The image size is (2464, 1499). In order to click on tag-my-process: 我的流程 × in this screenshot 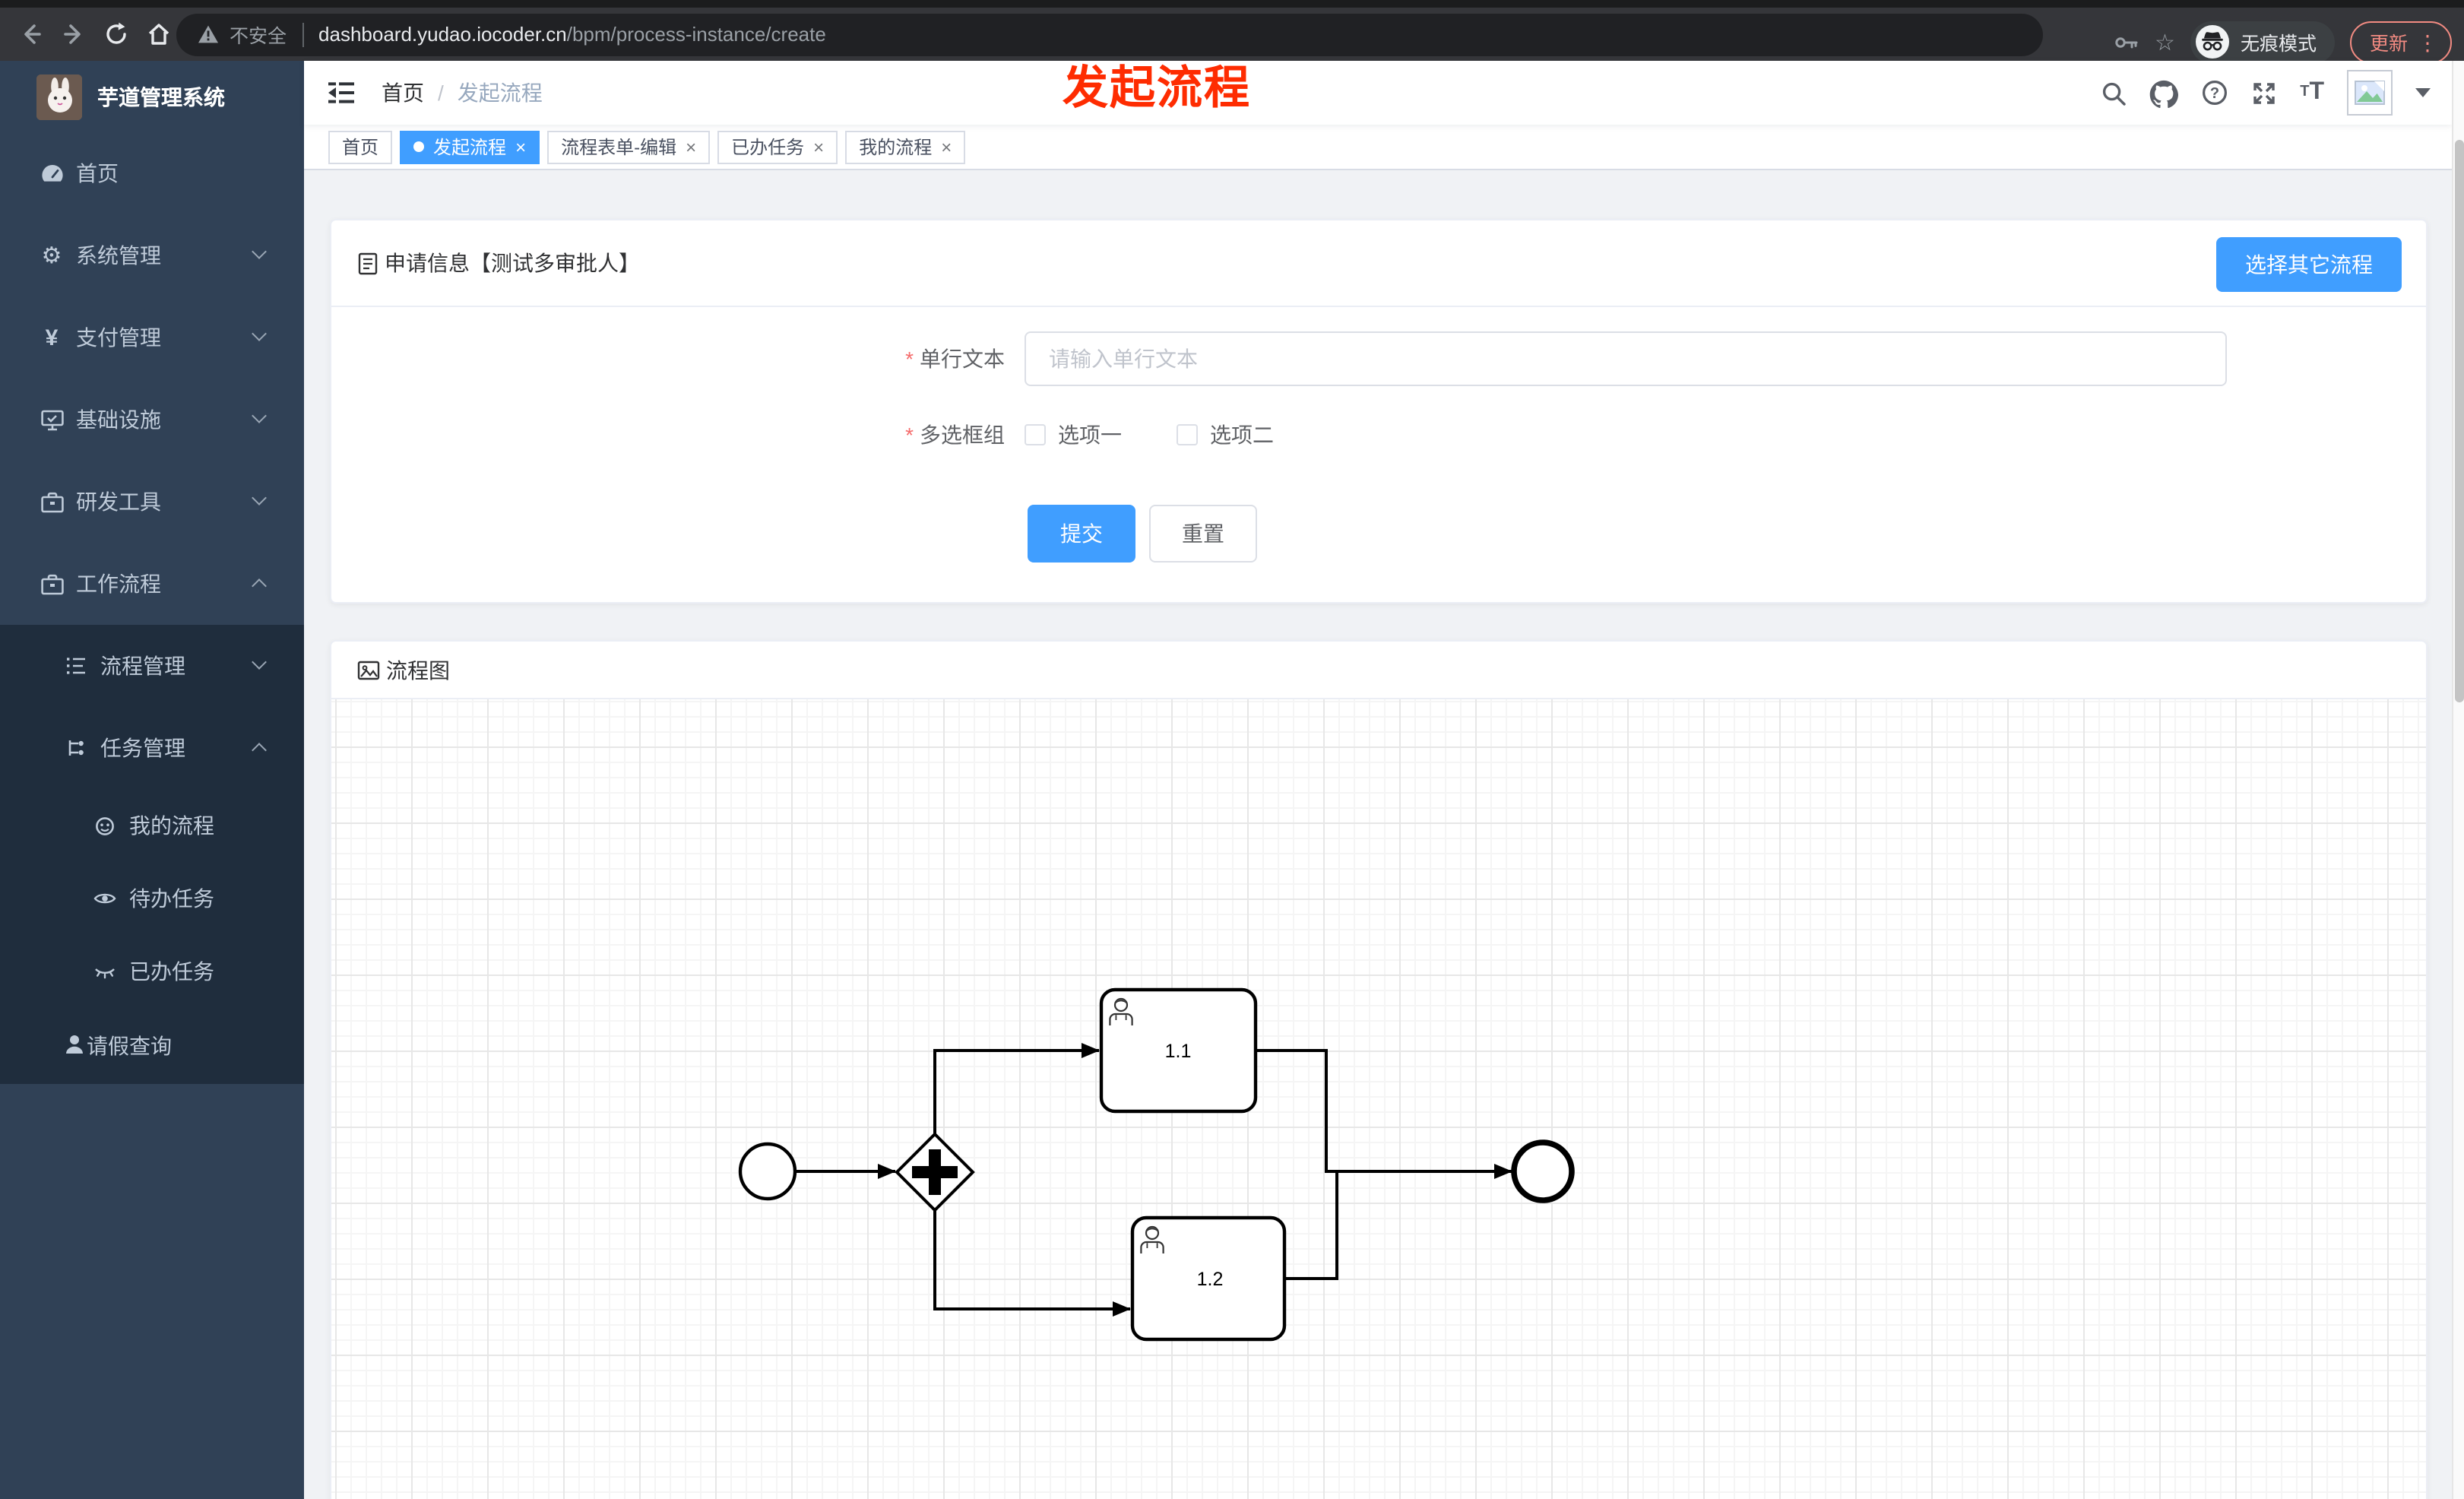, I will do `click(905, 146)`.